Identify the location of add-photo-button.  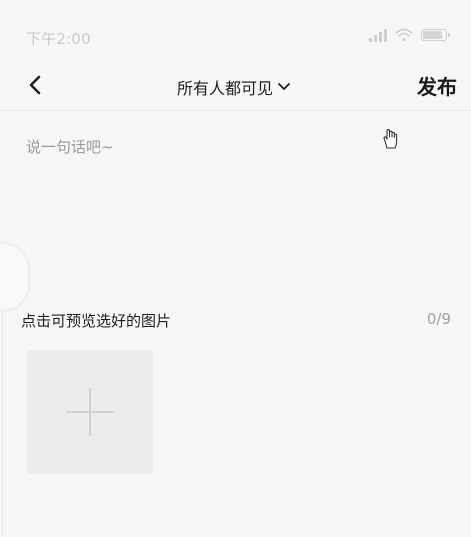
(90, 412).